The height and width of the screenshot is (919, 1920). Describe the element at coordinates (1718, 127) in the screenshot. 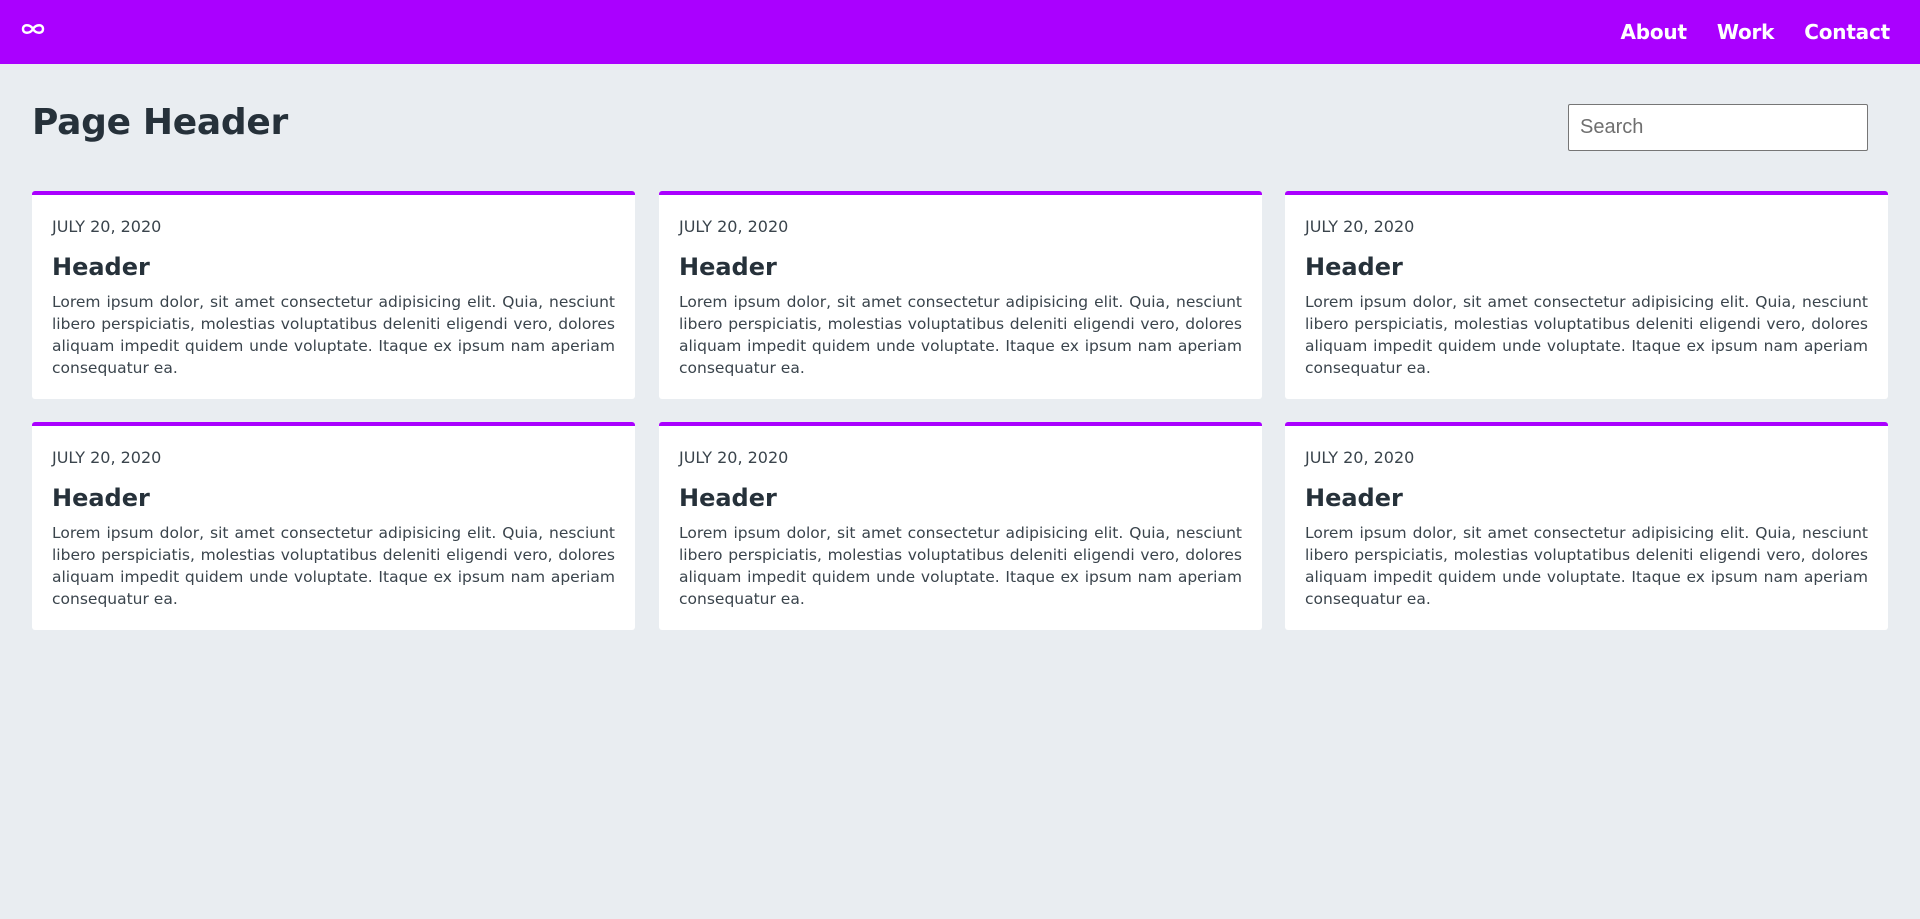

I see `search-input` at that location.